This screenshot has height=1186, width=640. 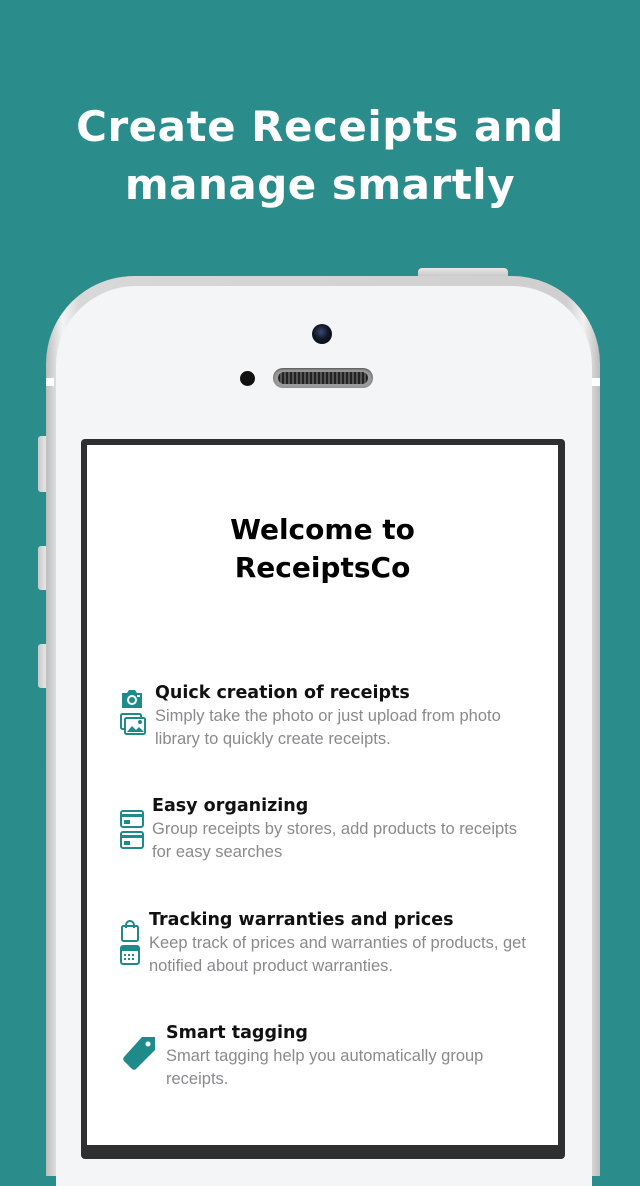 What do you see at coordinates (320, 126) in the screenshot?
I see `headline-line-1: Create Receipts and` at bounding box center [320, 126].